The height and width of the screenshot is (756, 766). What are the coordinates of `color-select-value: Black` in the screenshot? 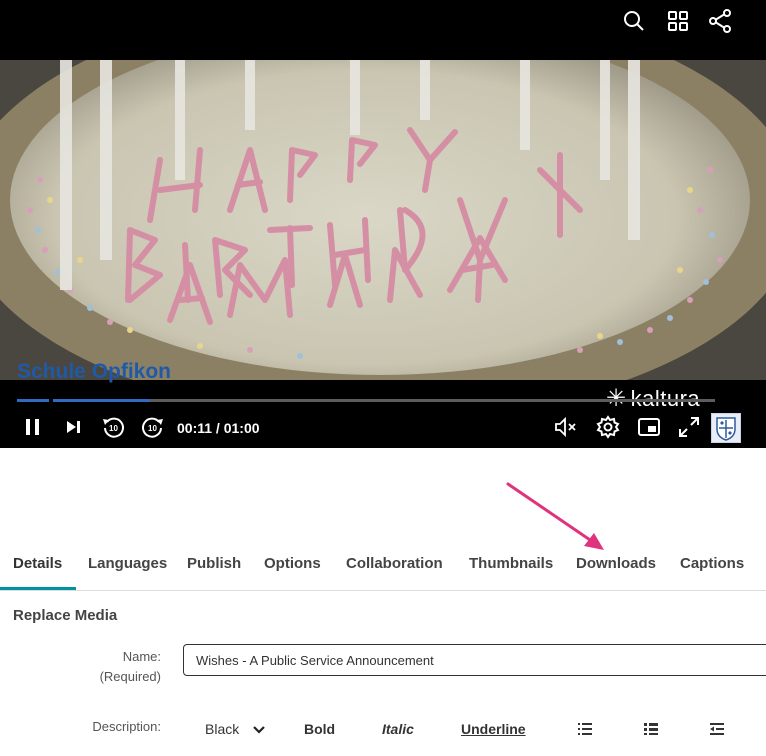 It's located at (222, 729).